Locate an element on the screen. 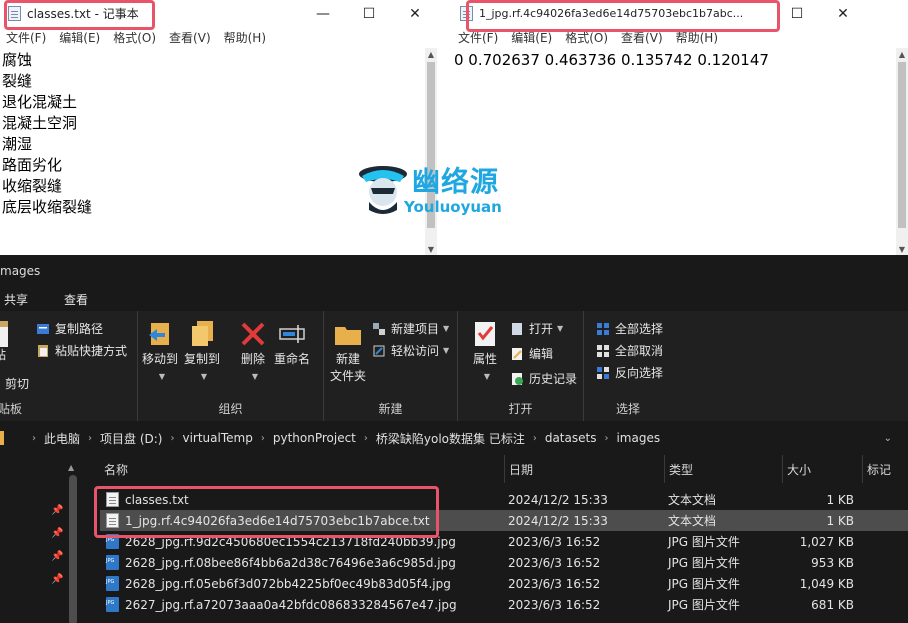 This screenshot has height=623, width=908. file-size: 1 KB is located at coordinates (840, 499).